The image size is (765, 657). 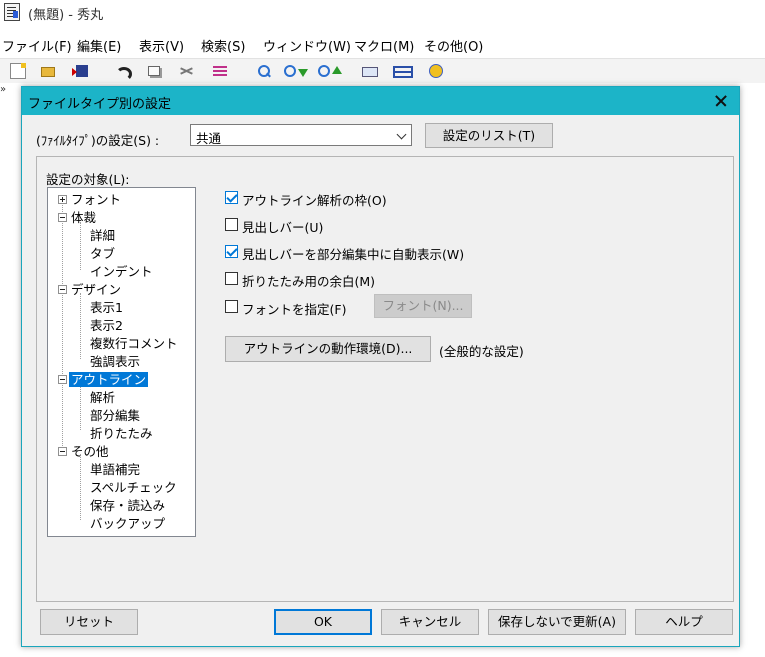 What do you see at coordinates (209, 138) in the screenshot?
I see `filetype-select-value: 共通` at bounding box center [209, 138].